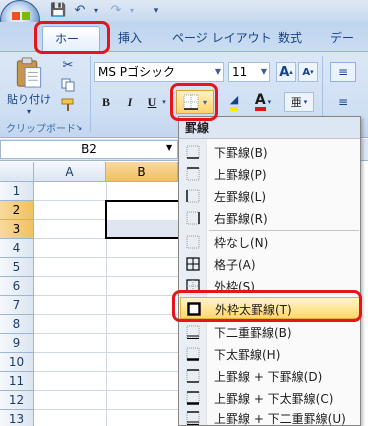 The image size is (368, 426). What do you see at coordinates (17, 324) in the screenshot?
I see `row-header: 8` at bounding box center [17, 324].